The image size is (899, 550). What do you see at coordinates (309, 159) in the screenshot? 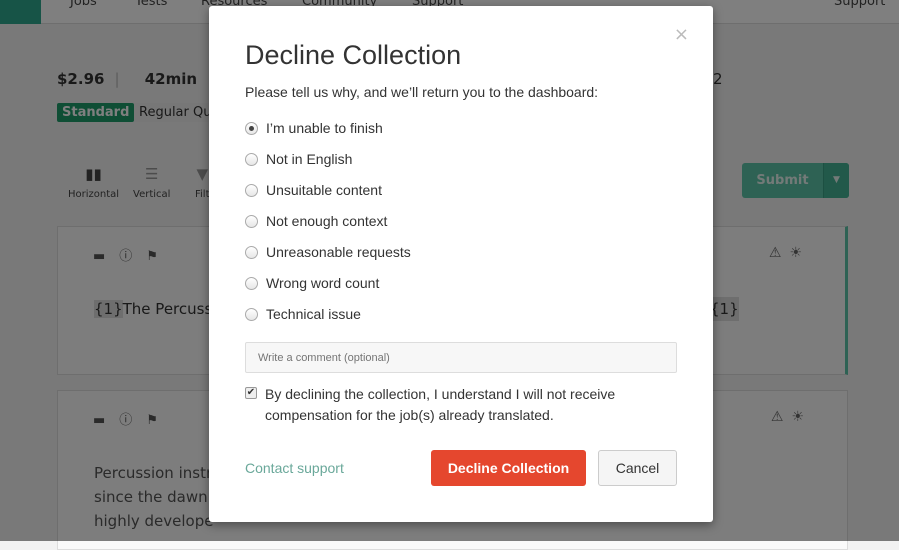
I see `reason-label: Not in English` at bounding box center [309, 159].